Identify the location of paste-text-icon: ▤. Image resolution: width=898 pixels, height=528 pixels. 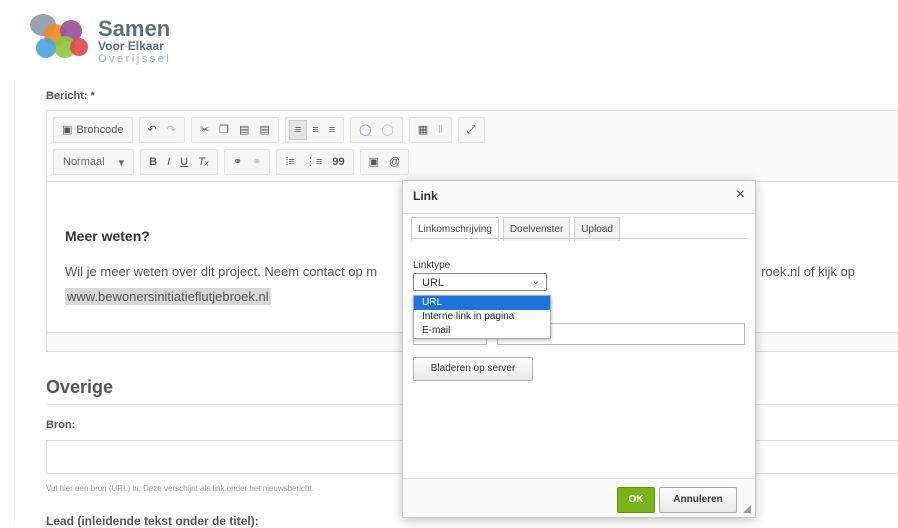
(264, 130).